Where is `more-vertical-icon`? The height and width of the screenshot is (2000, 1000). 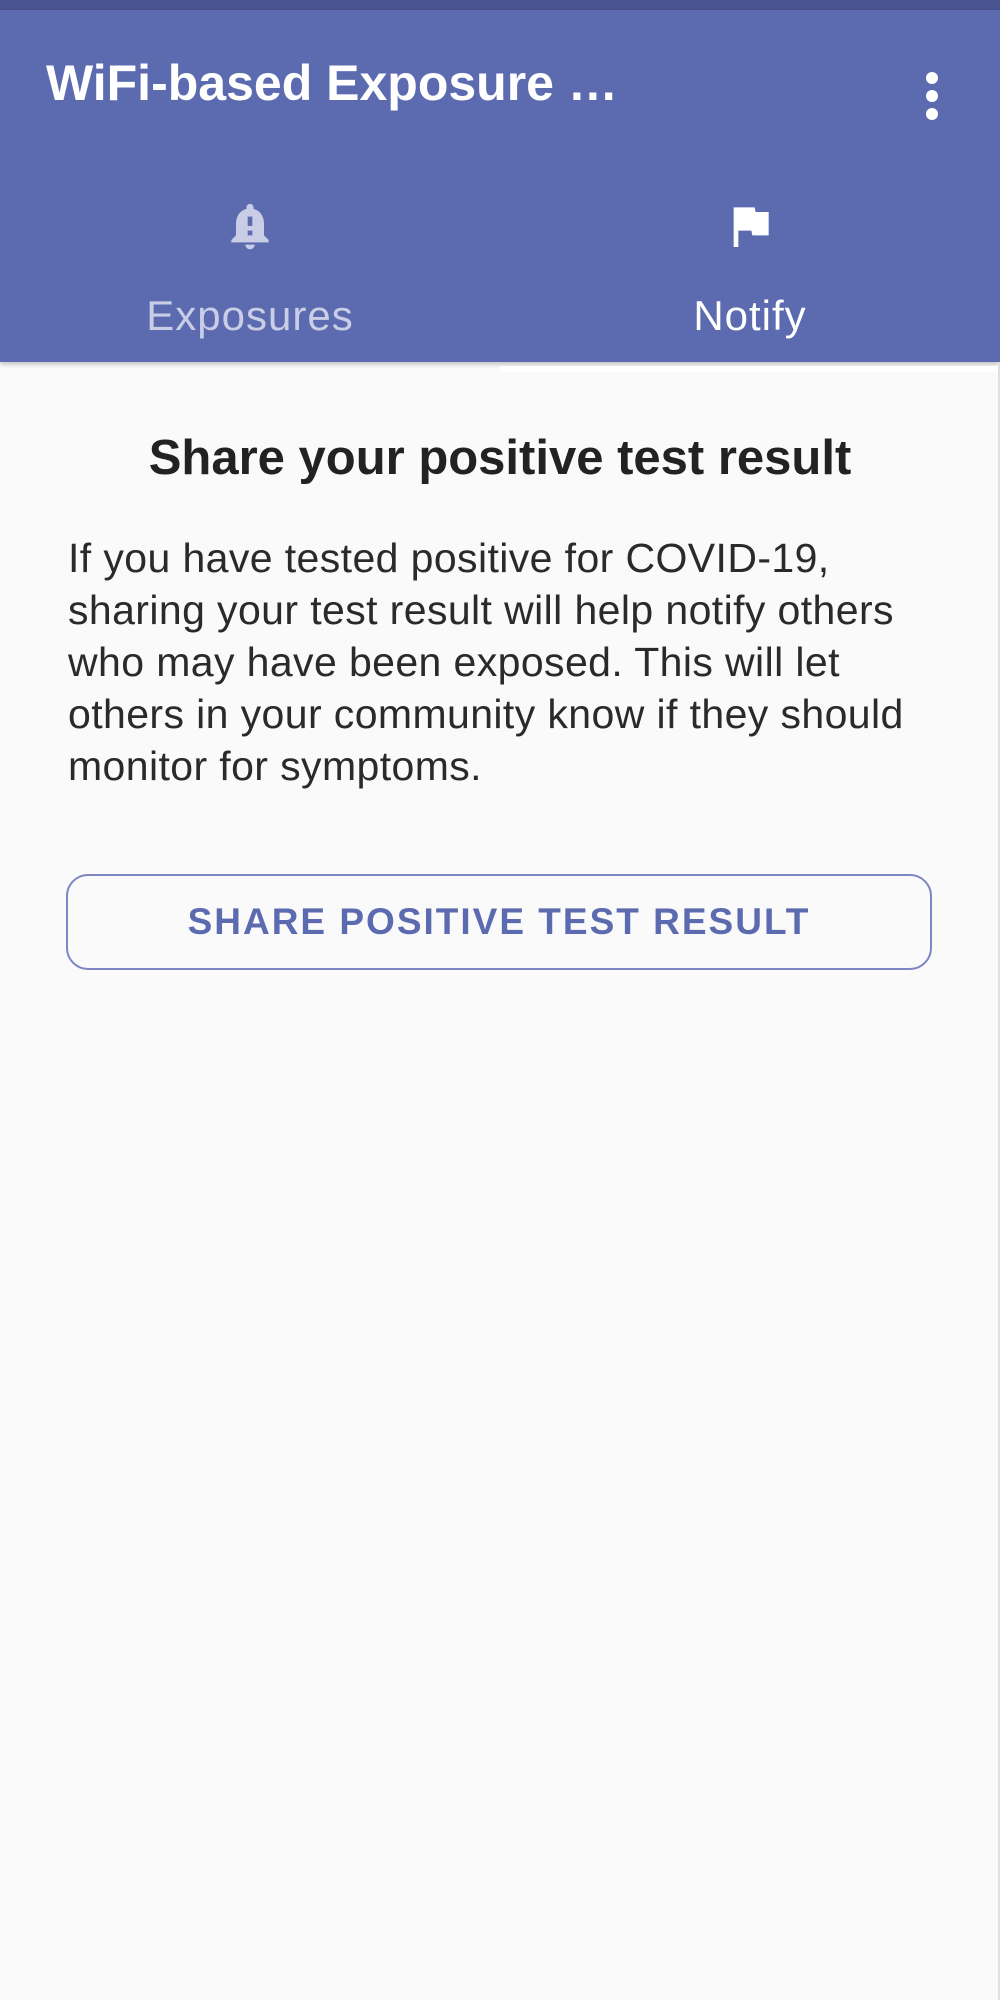 more-vertical-icon is located at coordinates (932, 96).